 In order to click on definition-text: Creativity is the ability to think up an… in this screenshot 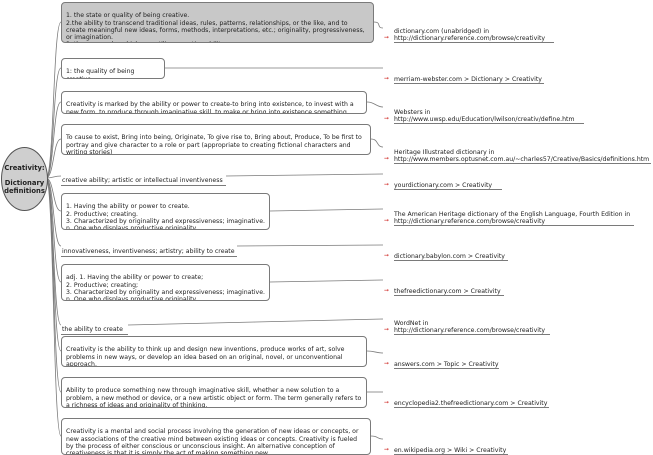, I will do `click(205, 356)`.